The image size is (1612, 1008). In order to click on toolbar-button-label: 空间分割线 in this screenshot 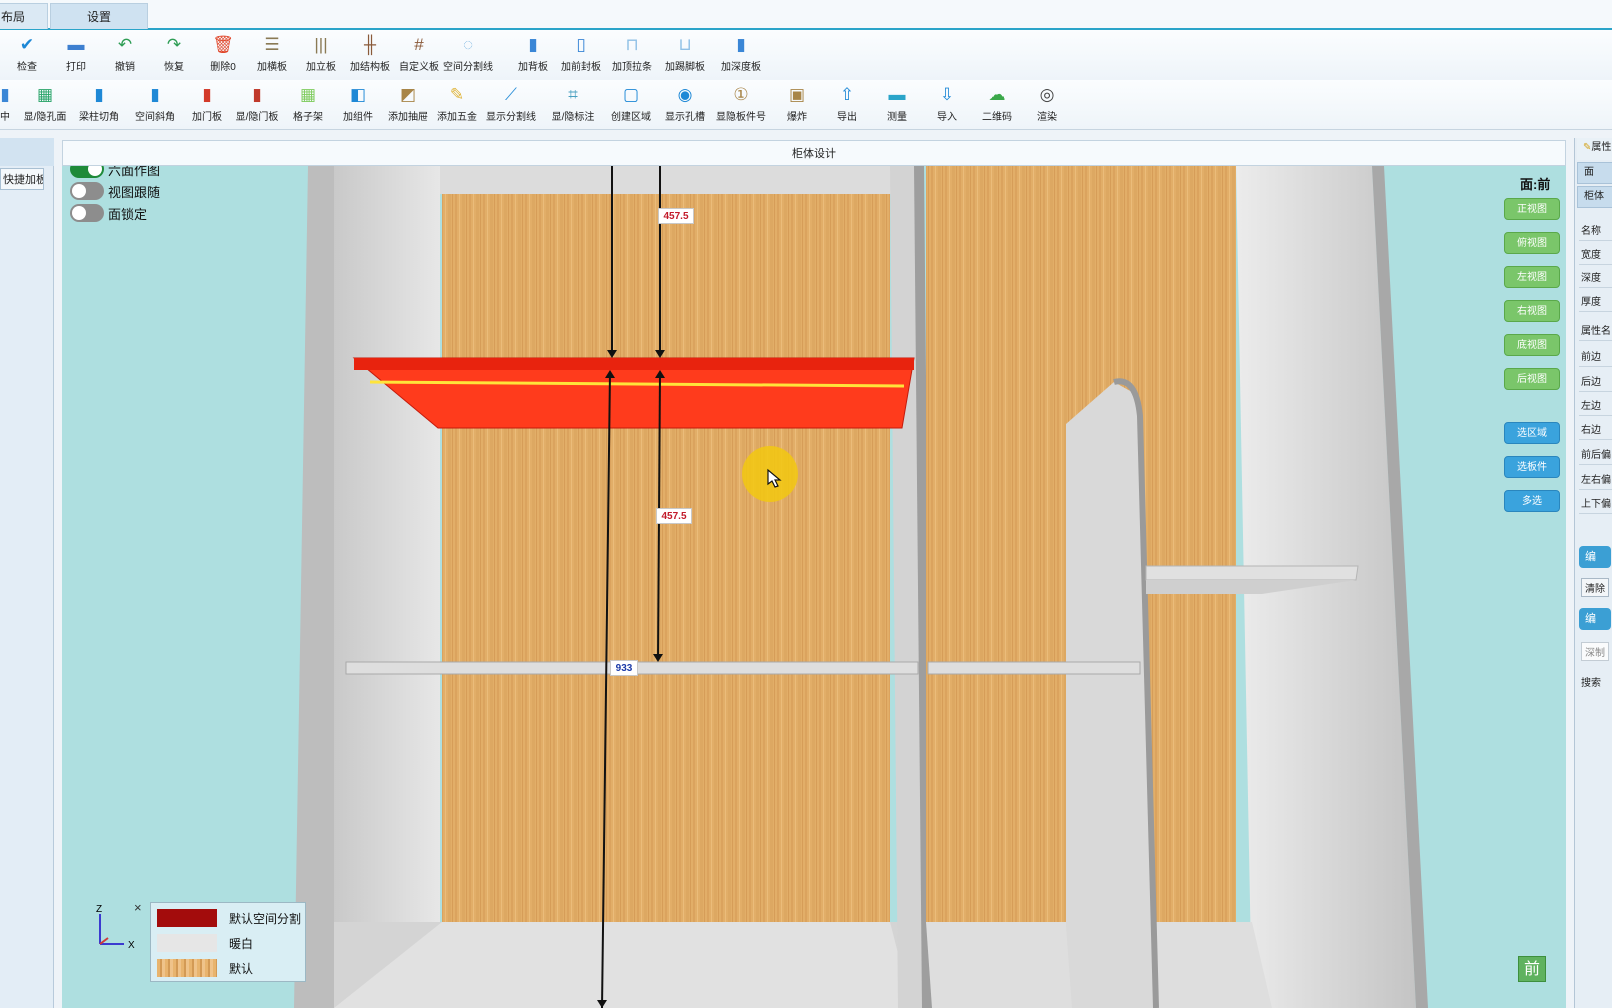, I will do `click(468, 67)`.